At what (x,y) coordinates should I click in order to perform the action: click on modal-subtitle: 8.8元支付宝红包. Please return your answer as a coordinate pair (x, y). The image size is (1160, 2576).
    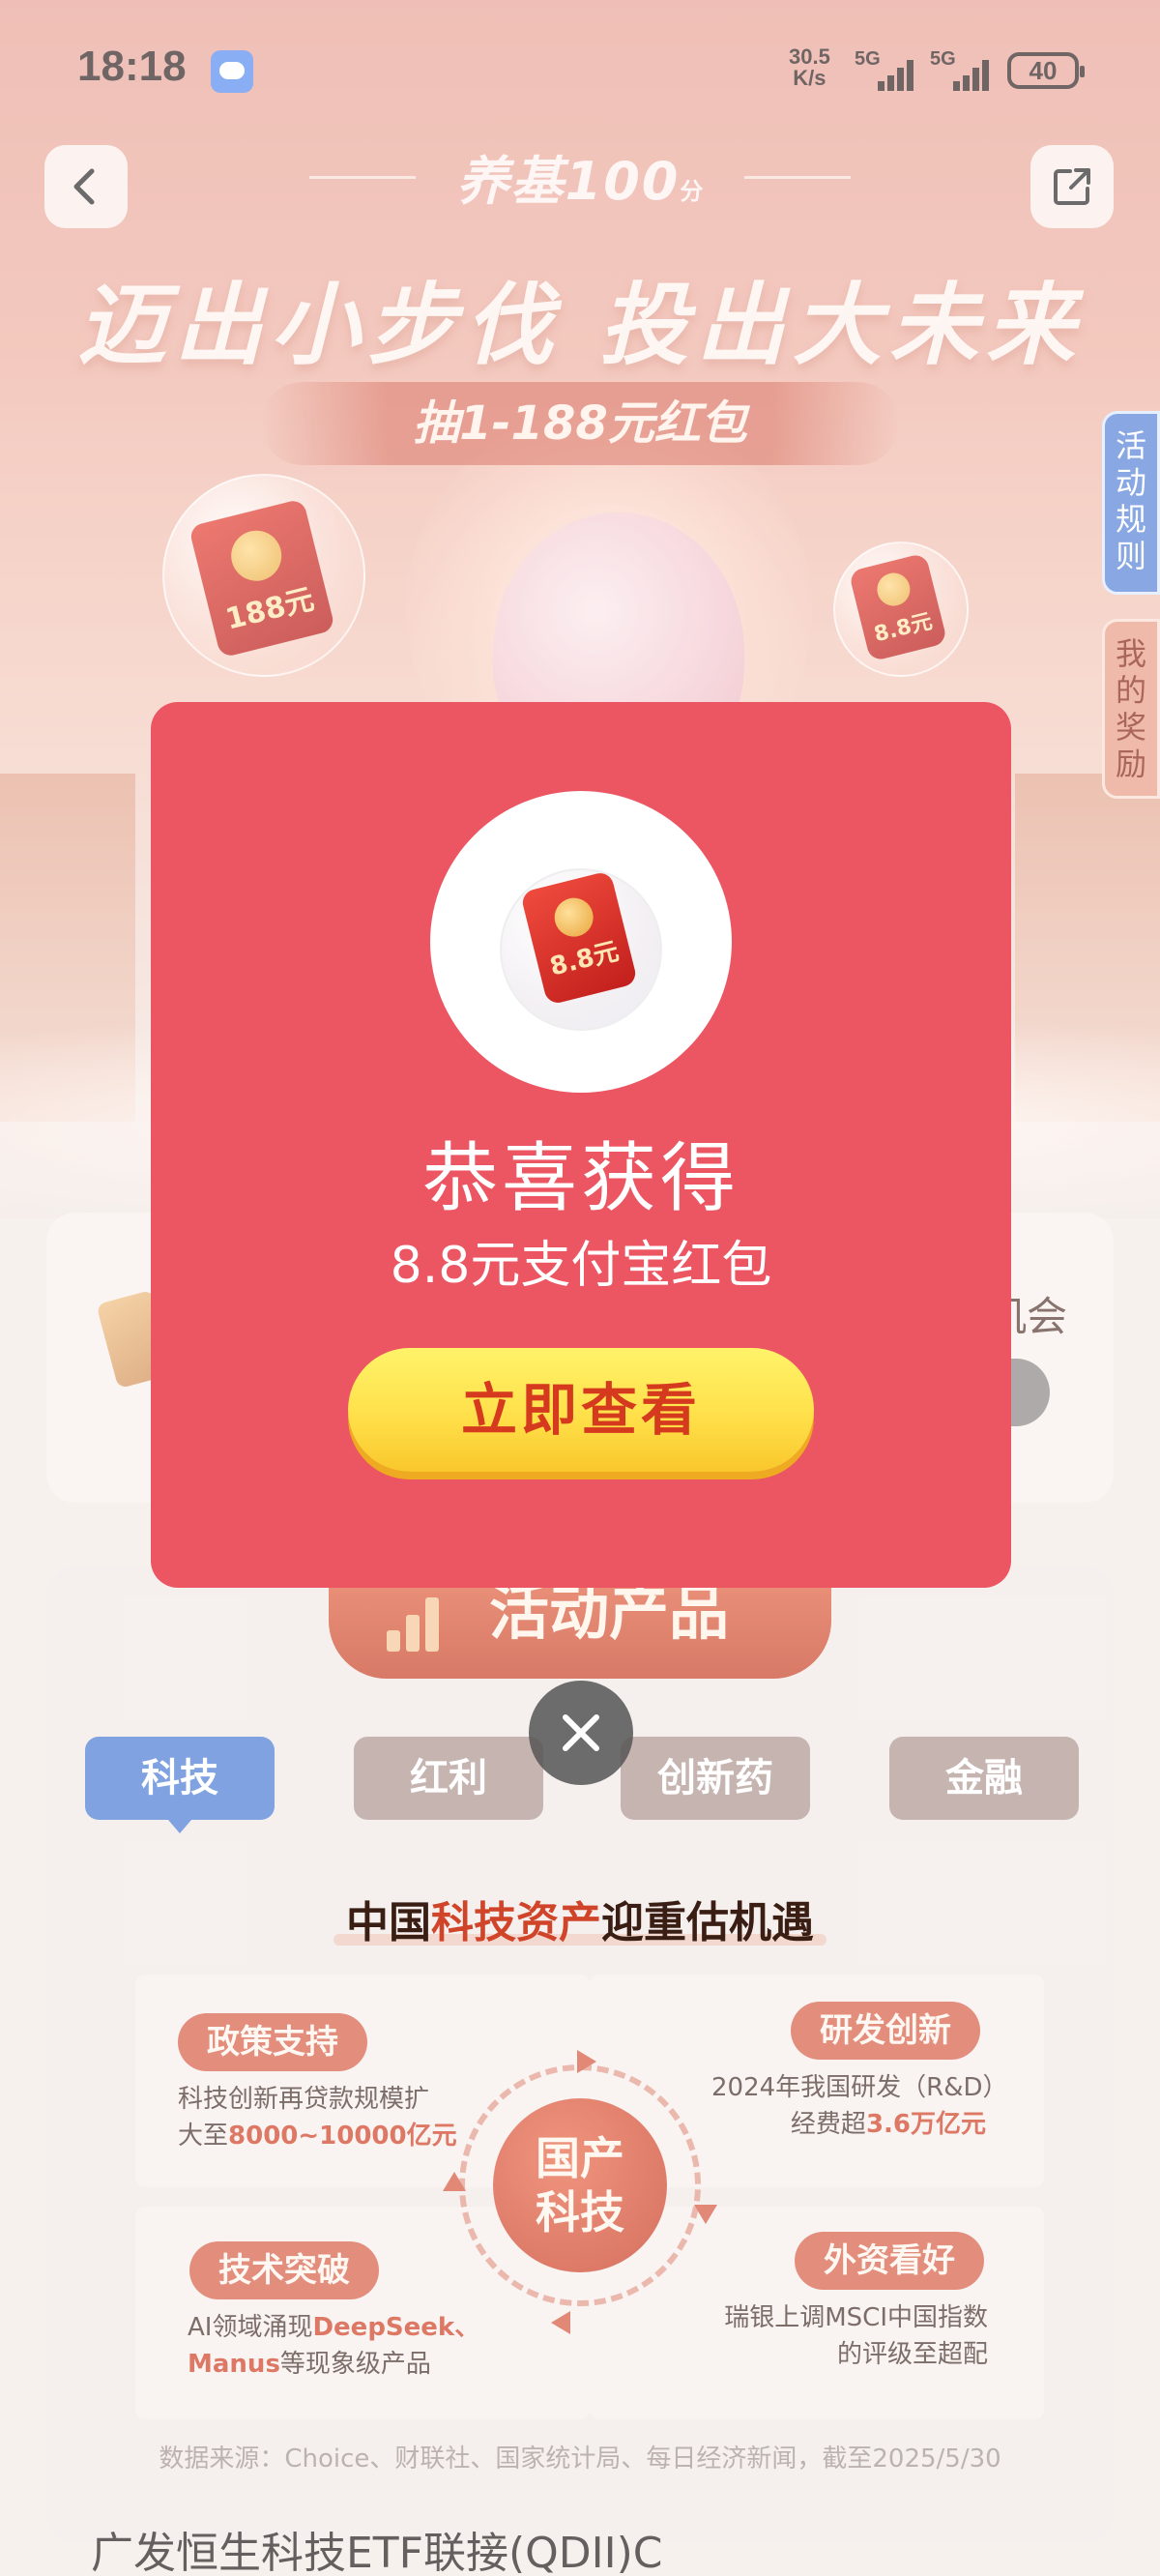
    Looking at the image, I should click on (581, 1266).